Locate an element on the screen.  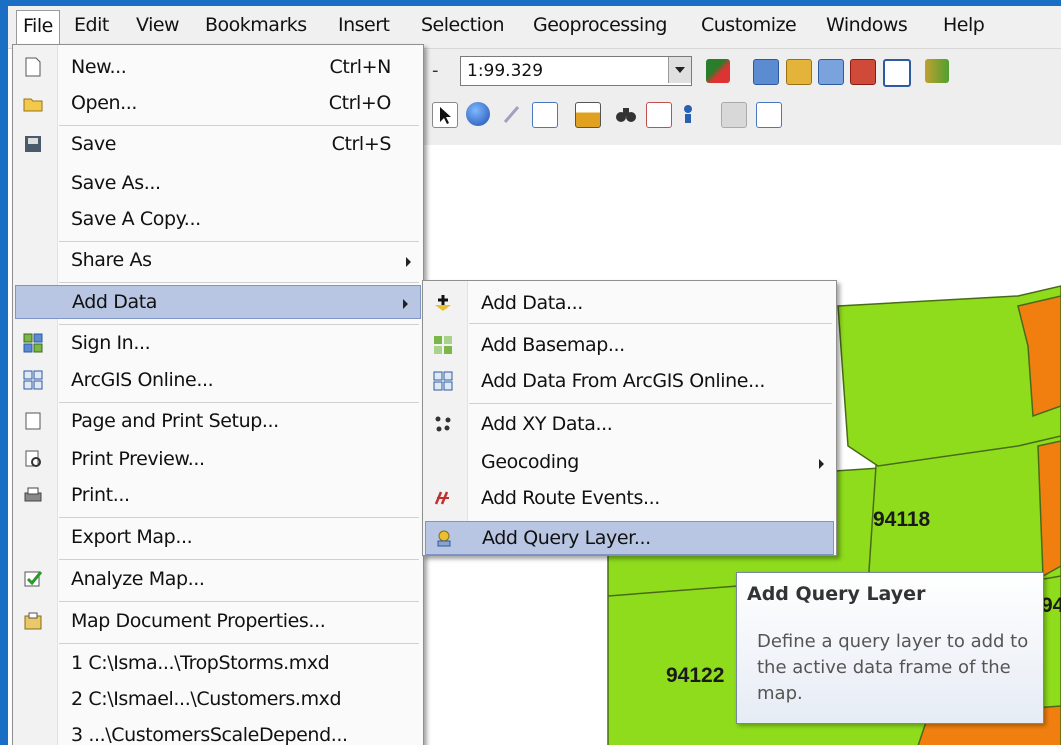
xy-data-icon is located at coordinates (443, 424).